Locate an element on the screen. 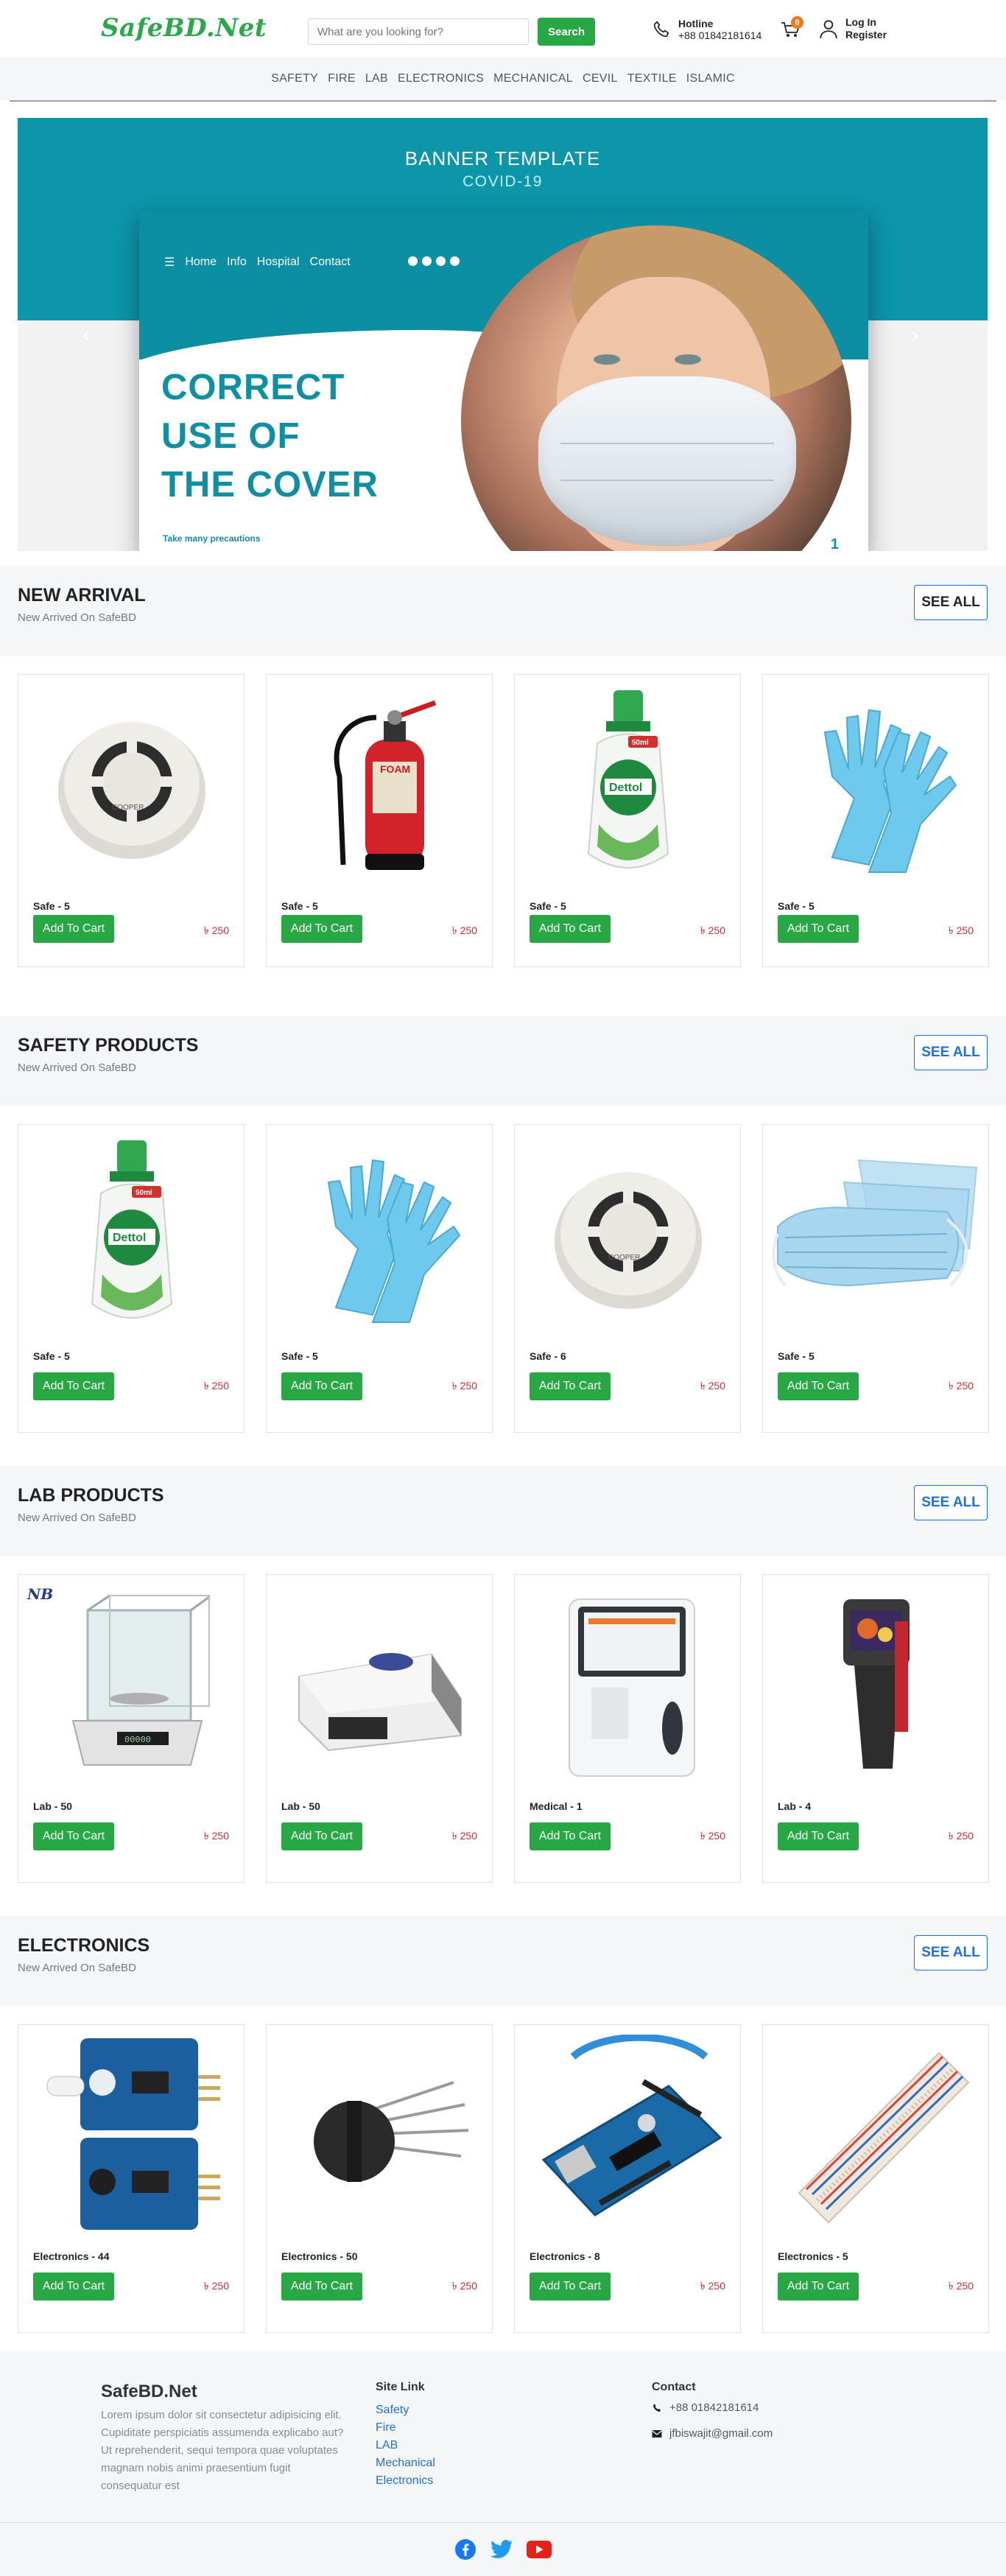 The image size is (1006, 2576). footer-link-lab: LAB is located at coordinates (405, 2445).